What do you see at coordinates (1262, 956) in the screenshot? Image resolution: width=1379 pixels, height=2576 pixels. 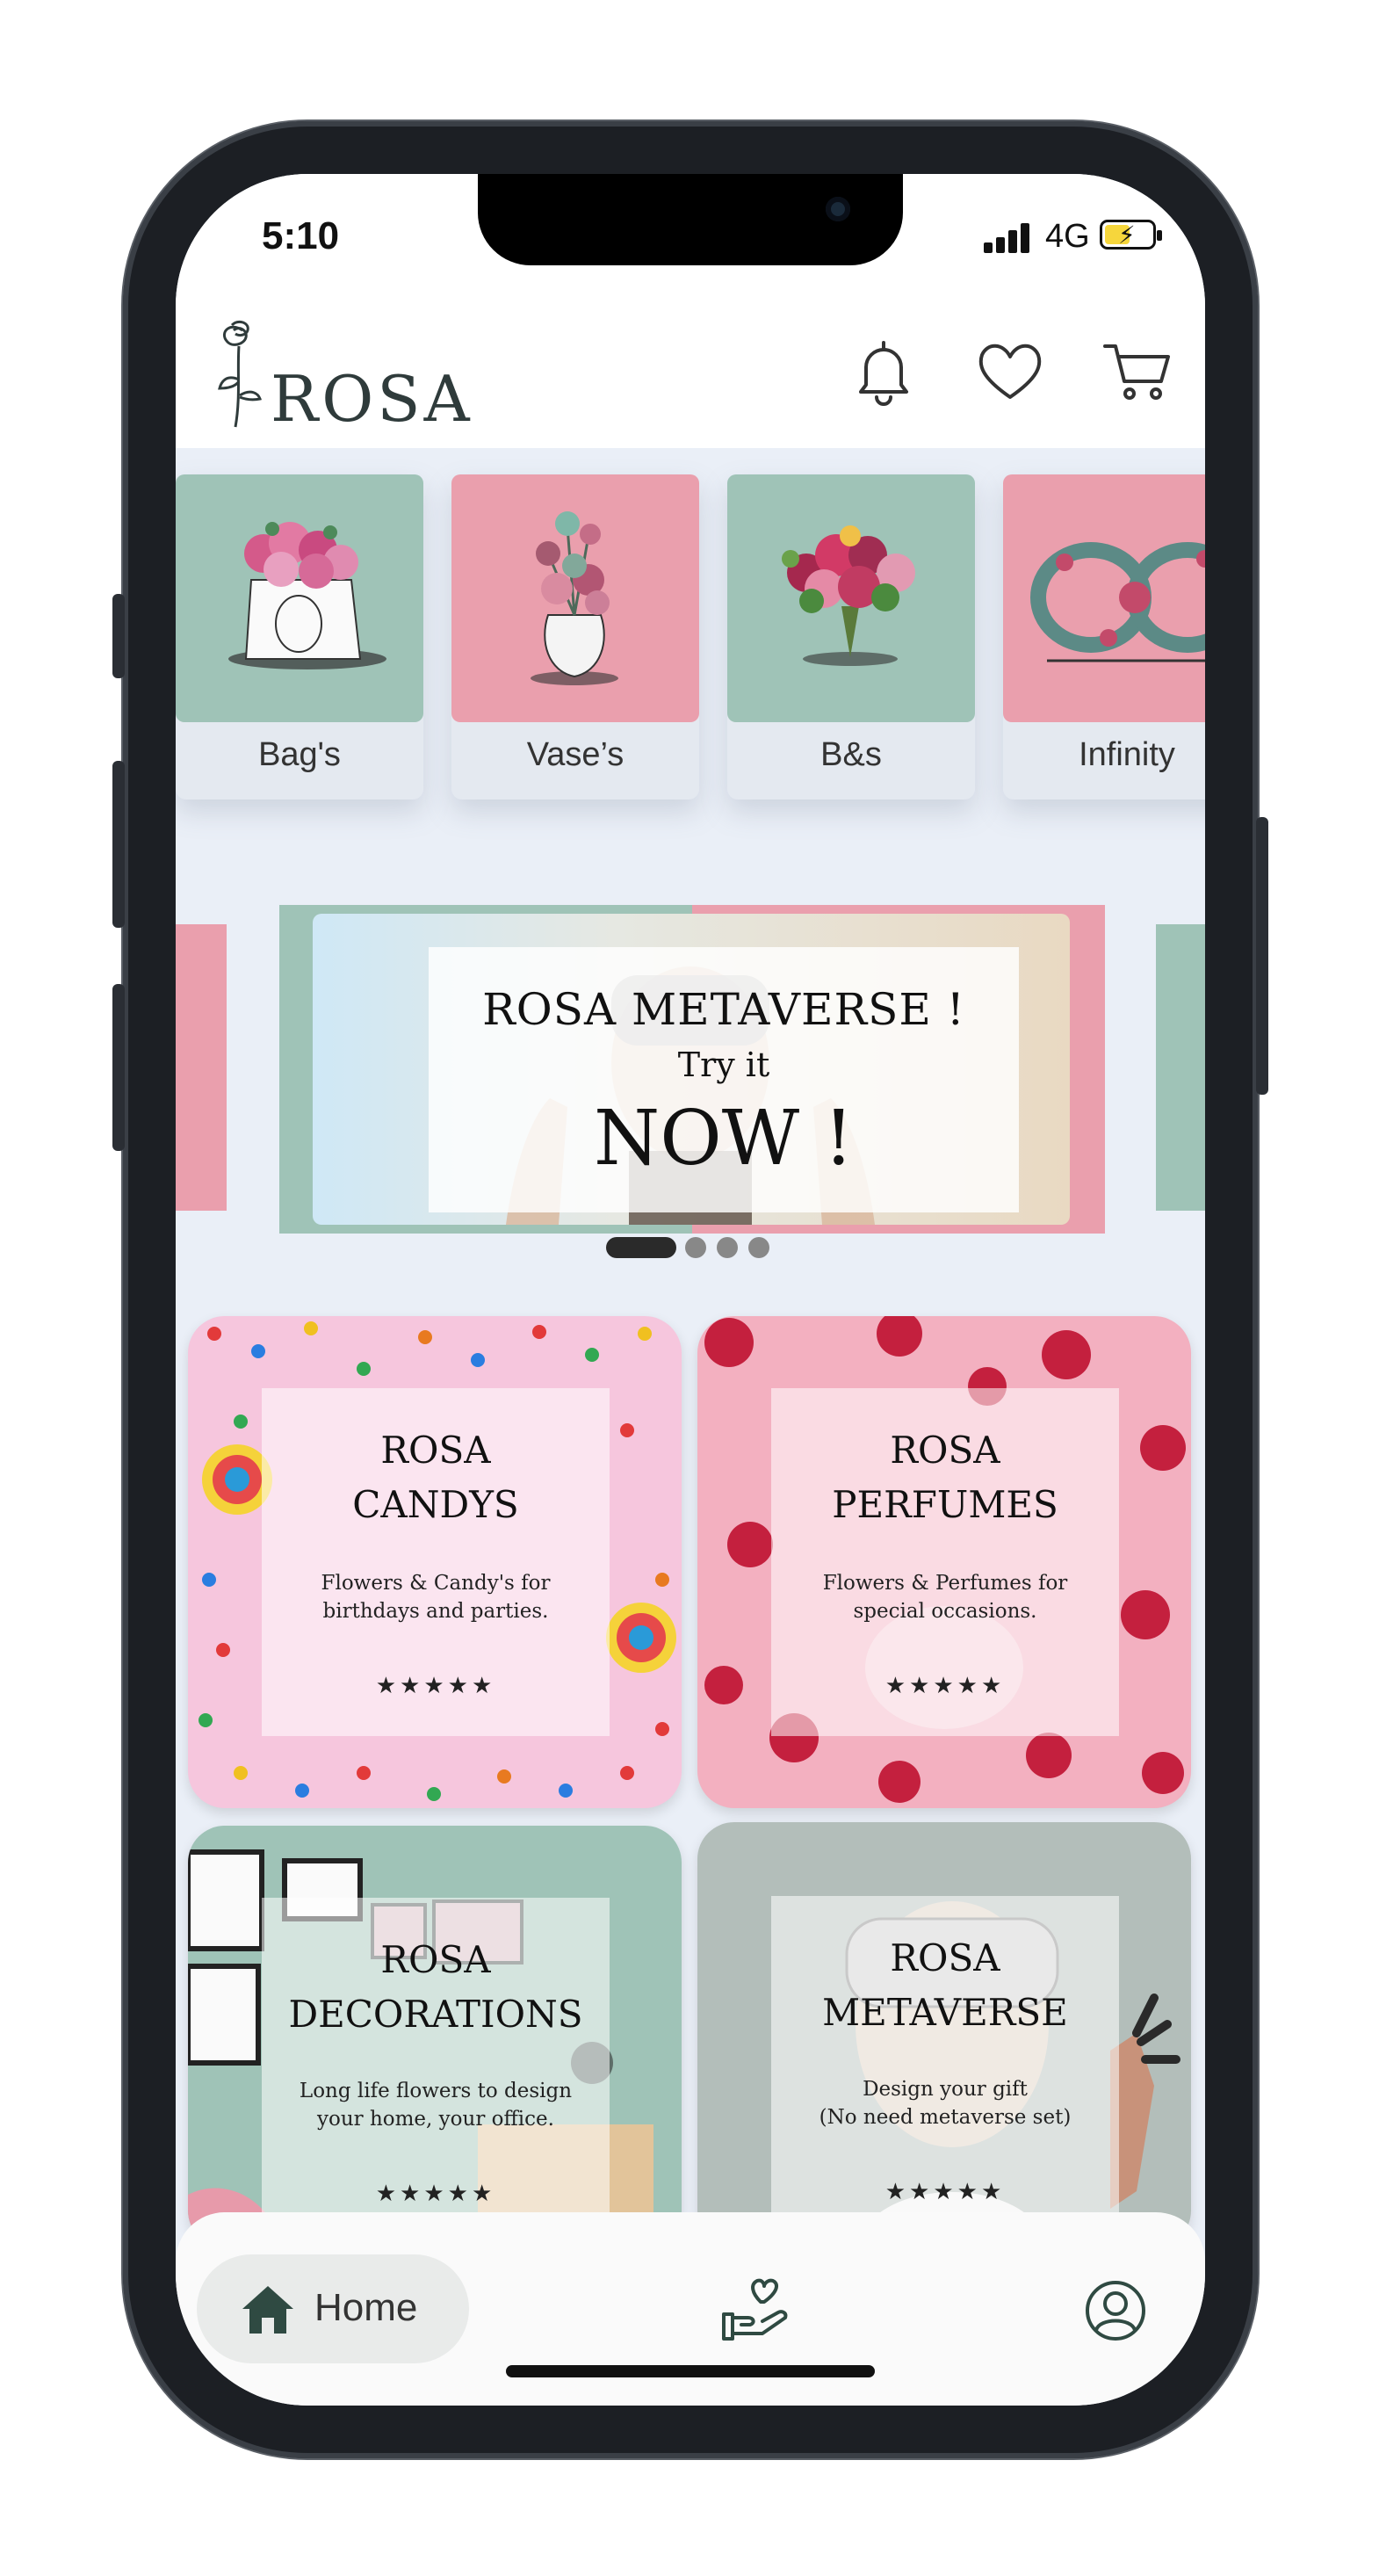 I see `power-button` at bounding box center [1262, 956].